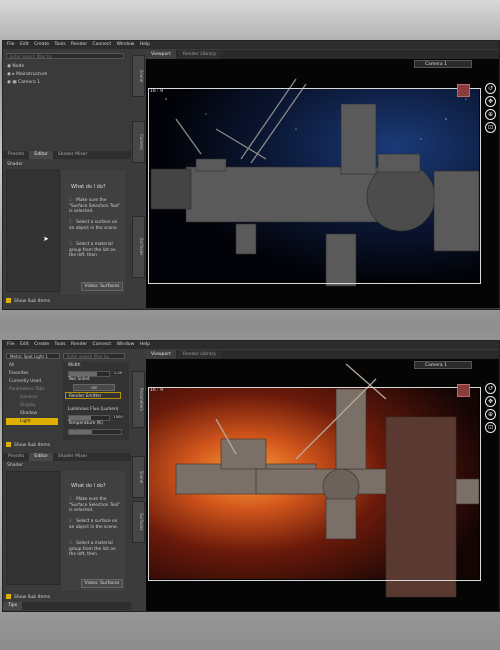 The image size is (500, 650). Describe the element at coordinates (32, 381) in the screenshot. I see `list-item: Currently Used` at that location.